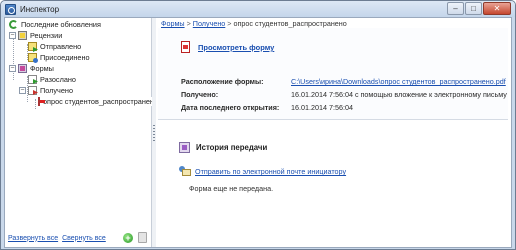 The width and height of the screenshot is (516, 250). I want to click on last-opened-label: Дата последнего открытия:, so click(230, 107).